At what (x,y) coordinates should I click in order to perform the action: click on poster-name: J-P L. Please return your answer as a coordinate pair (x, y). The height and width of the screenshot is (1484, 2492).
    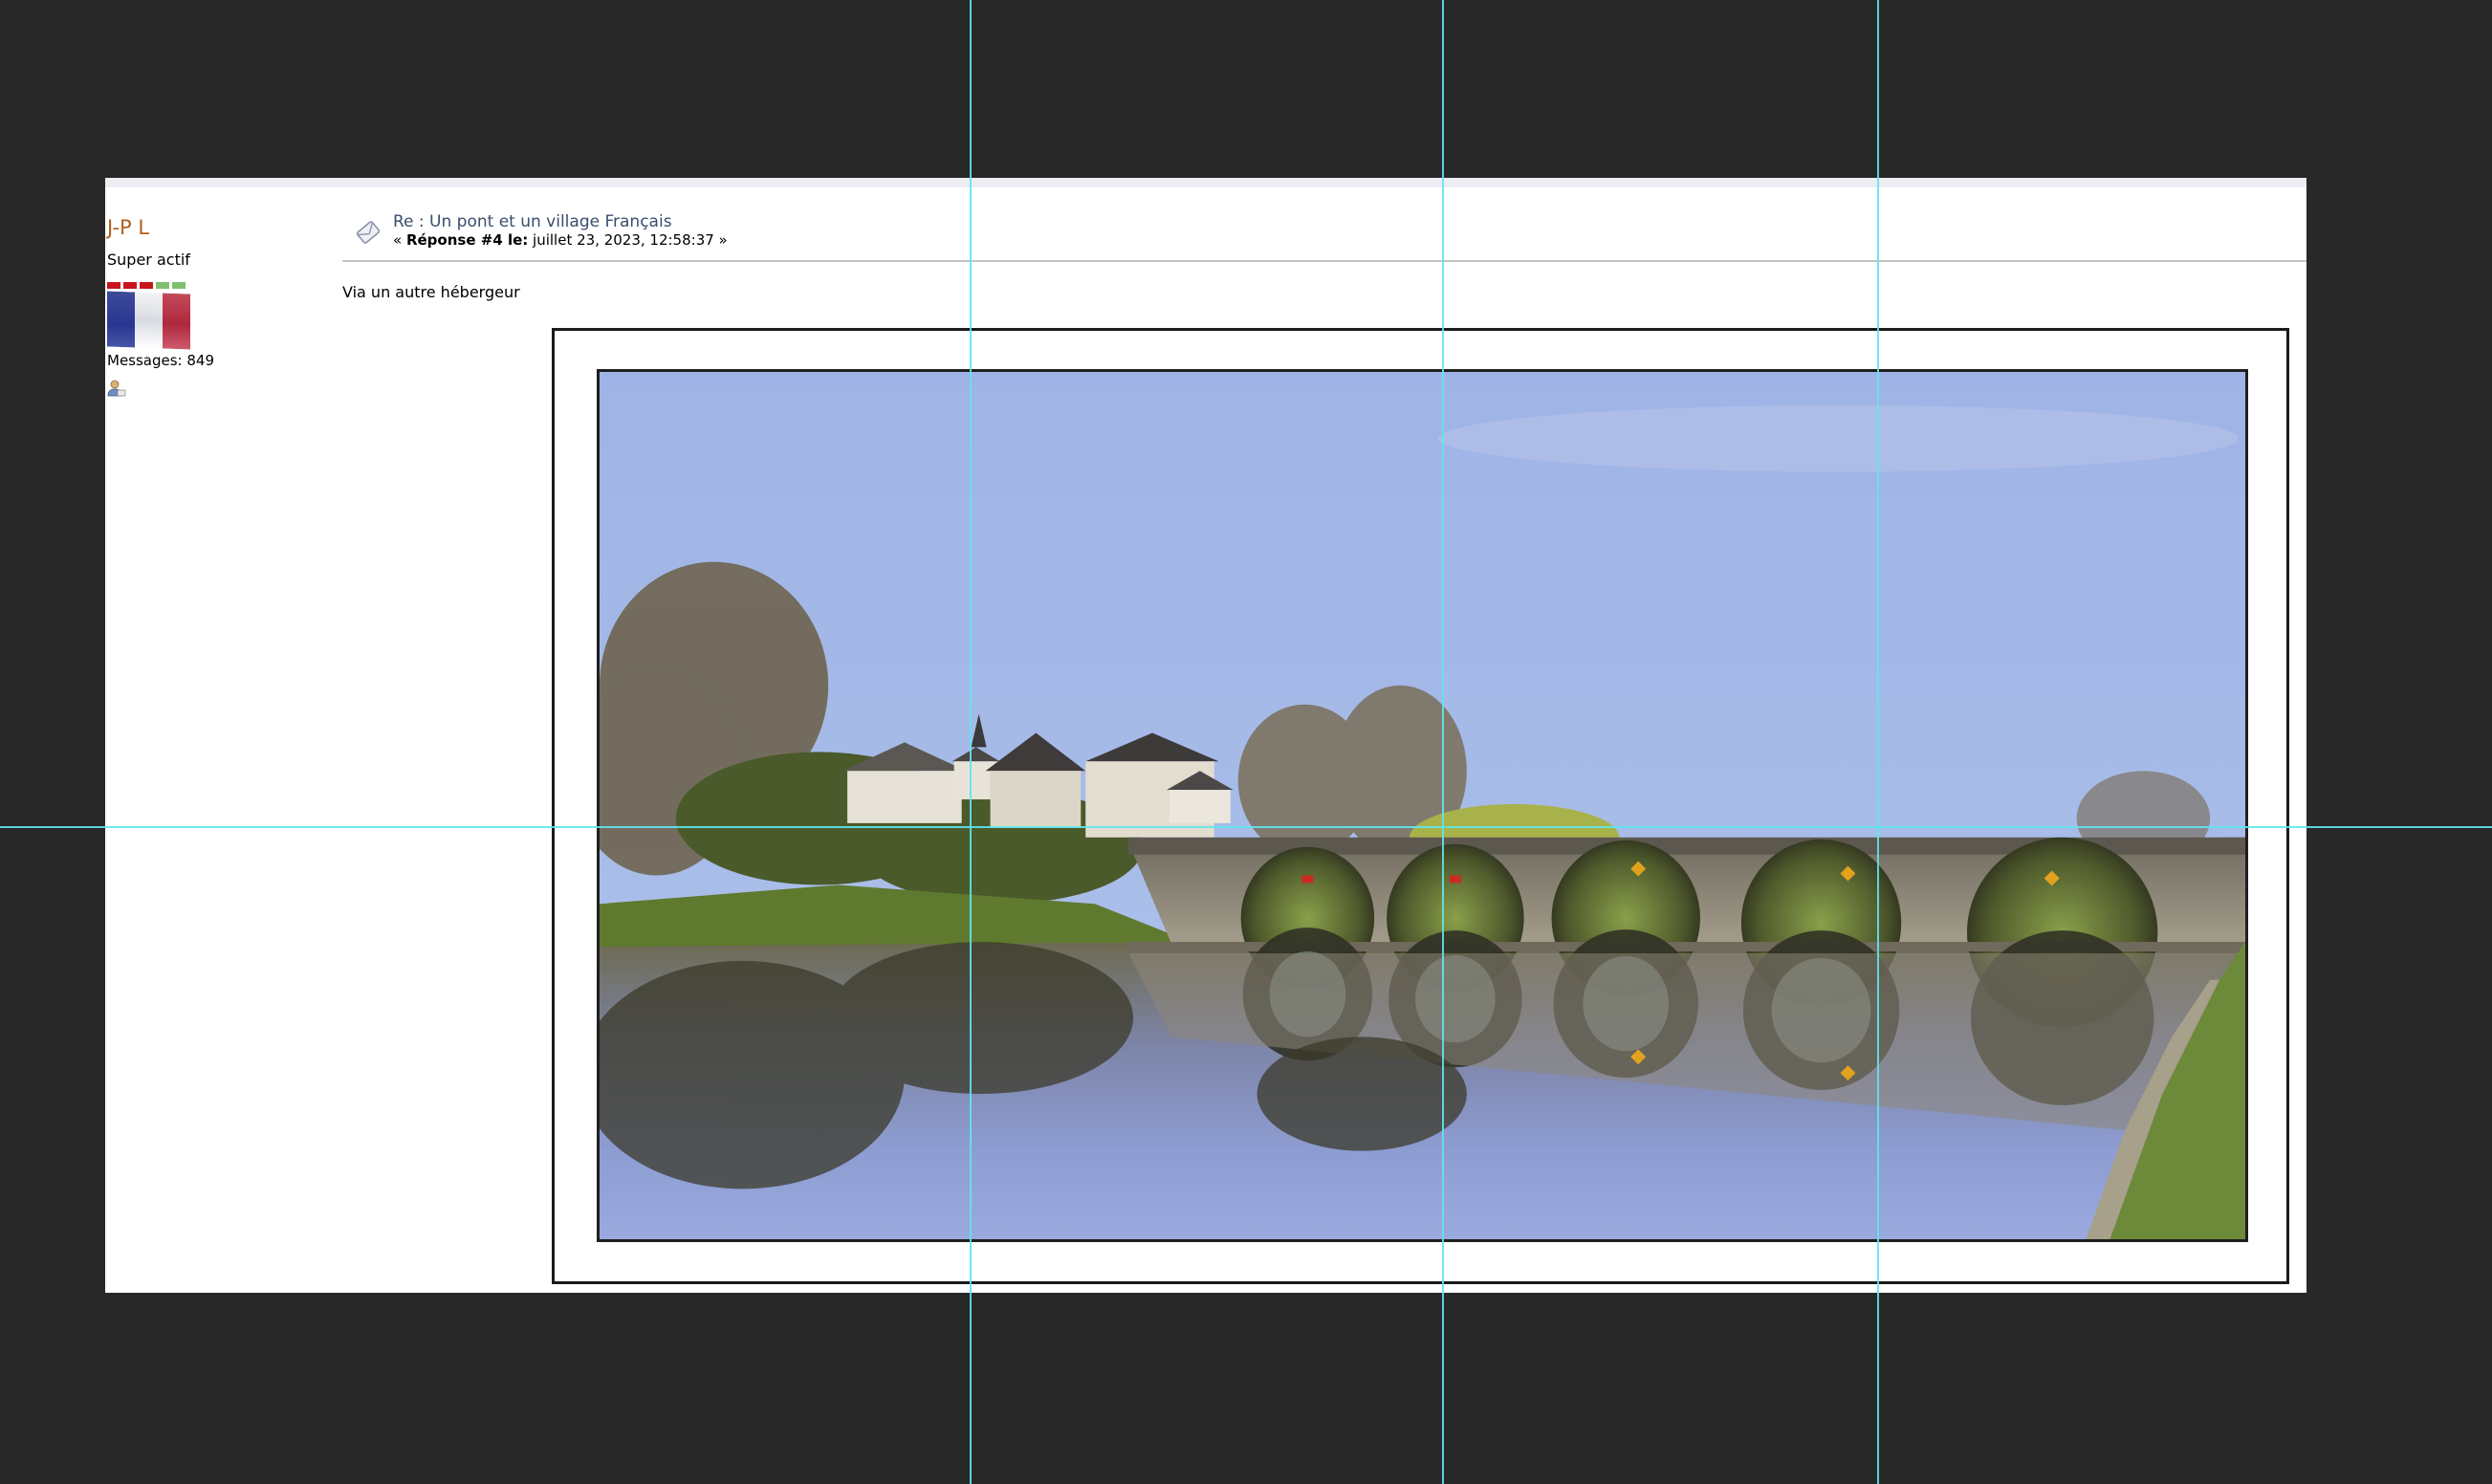
    Looking at the image, I should click on (212, 227).